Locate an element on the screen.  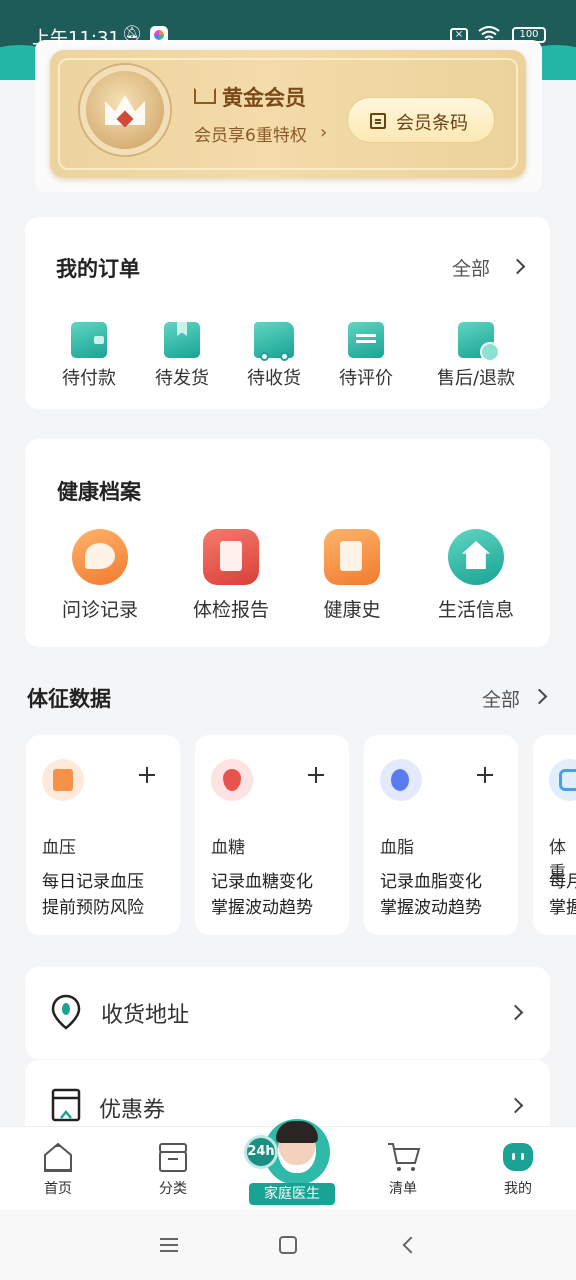
member-barcode-label: 会员条码 is located at coordinates (432, 123).